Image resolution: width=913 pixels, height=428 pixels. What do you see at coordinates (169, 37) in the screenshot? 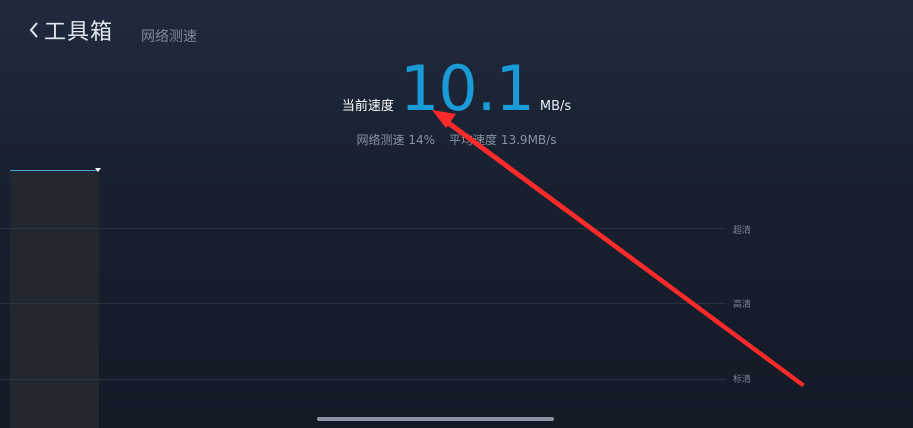
I see `page-subtitle: 网络测速` at bounding box center [169, 37].